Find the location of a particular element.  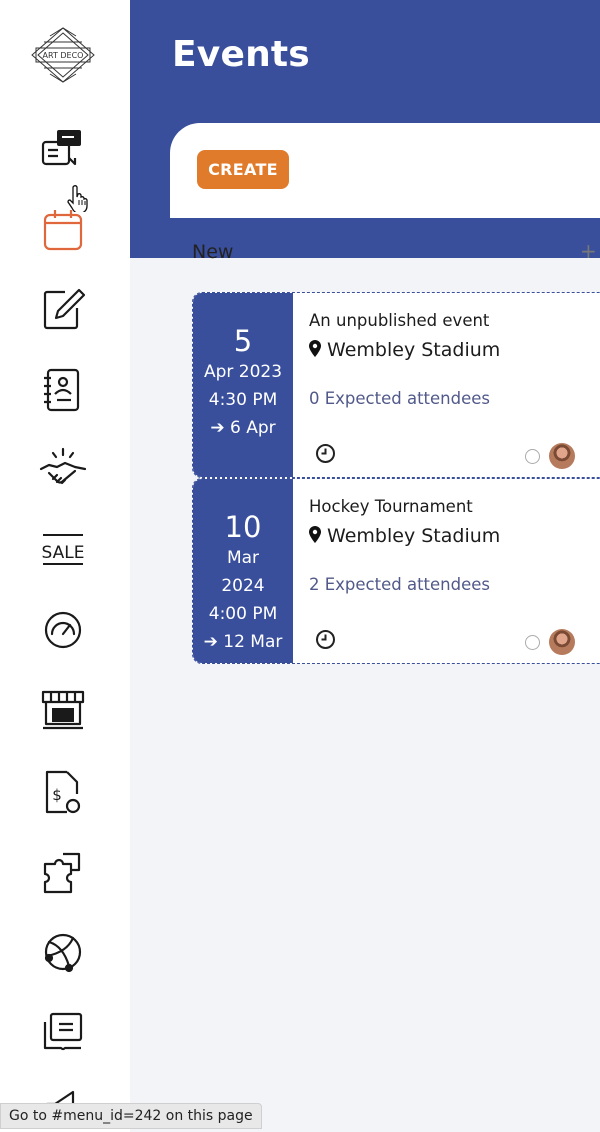

event-month: Mar is located at coordinates (243, 558).